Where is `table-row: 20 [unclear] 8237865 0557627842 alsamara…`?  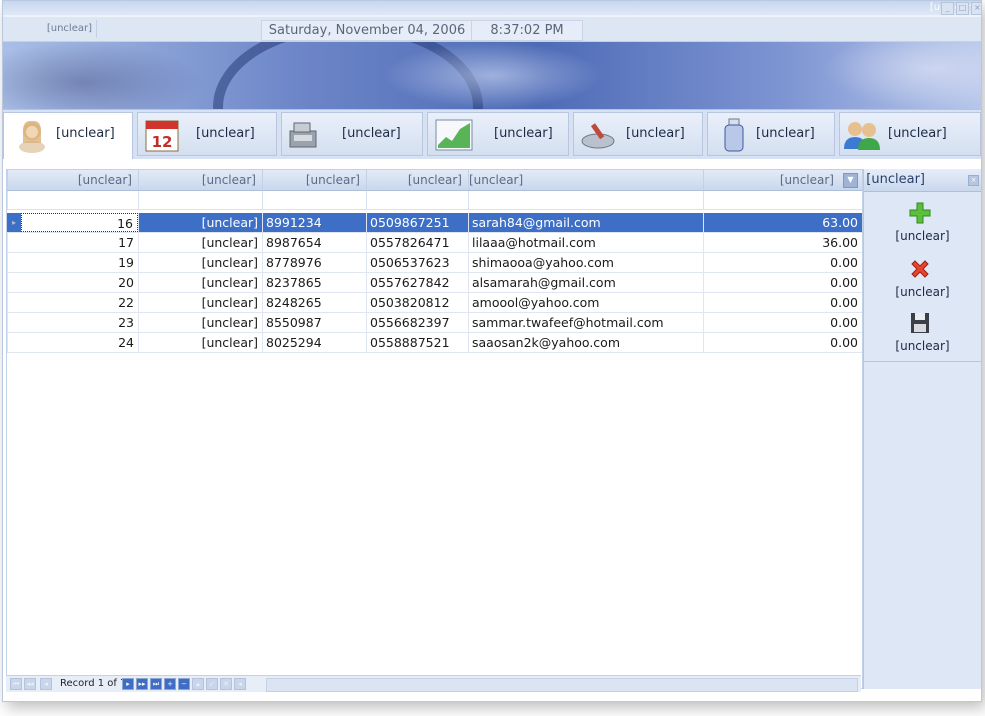 table-row: 20 [unclear] 8237865 0557627842 alsamara… is located at coordinates (434, 283).